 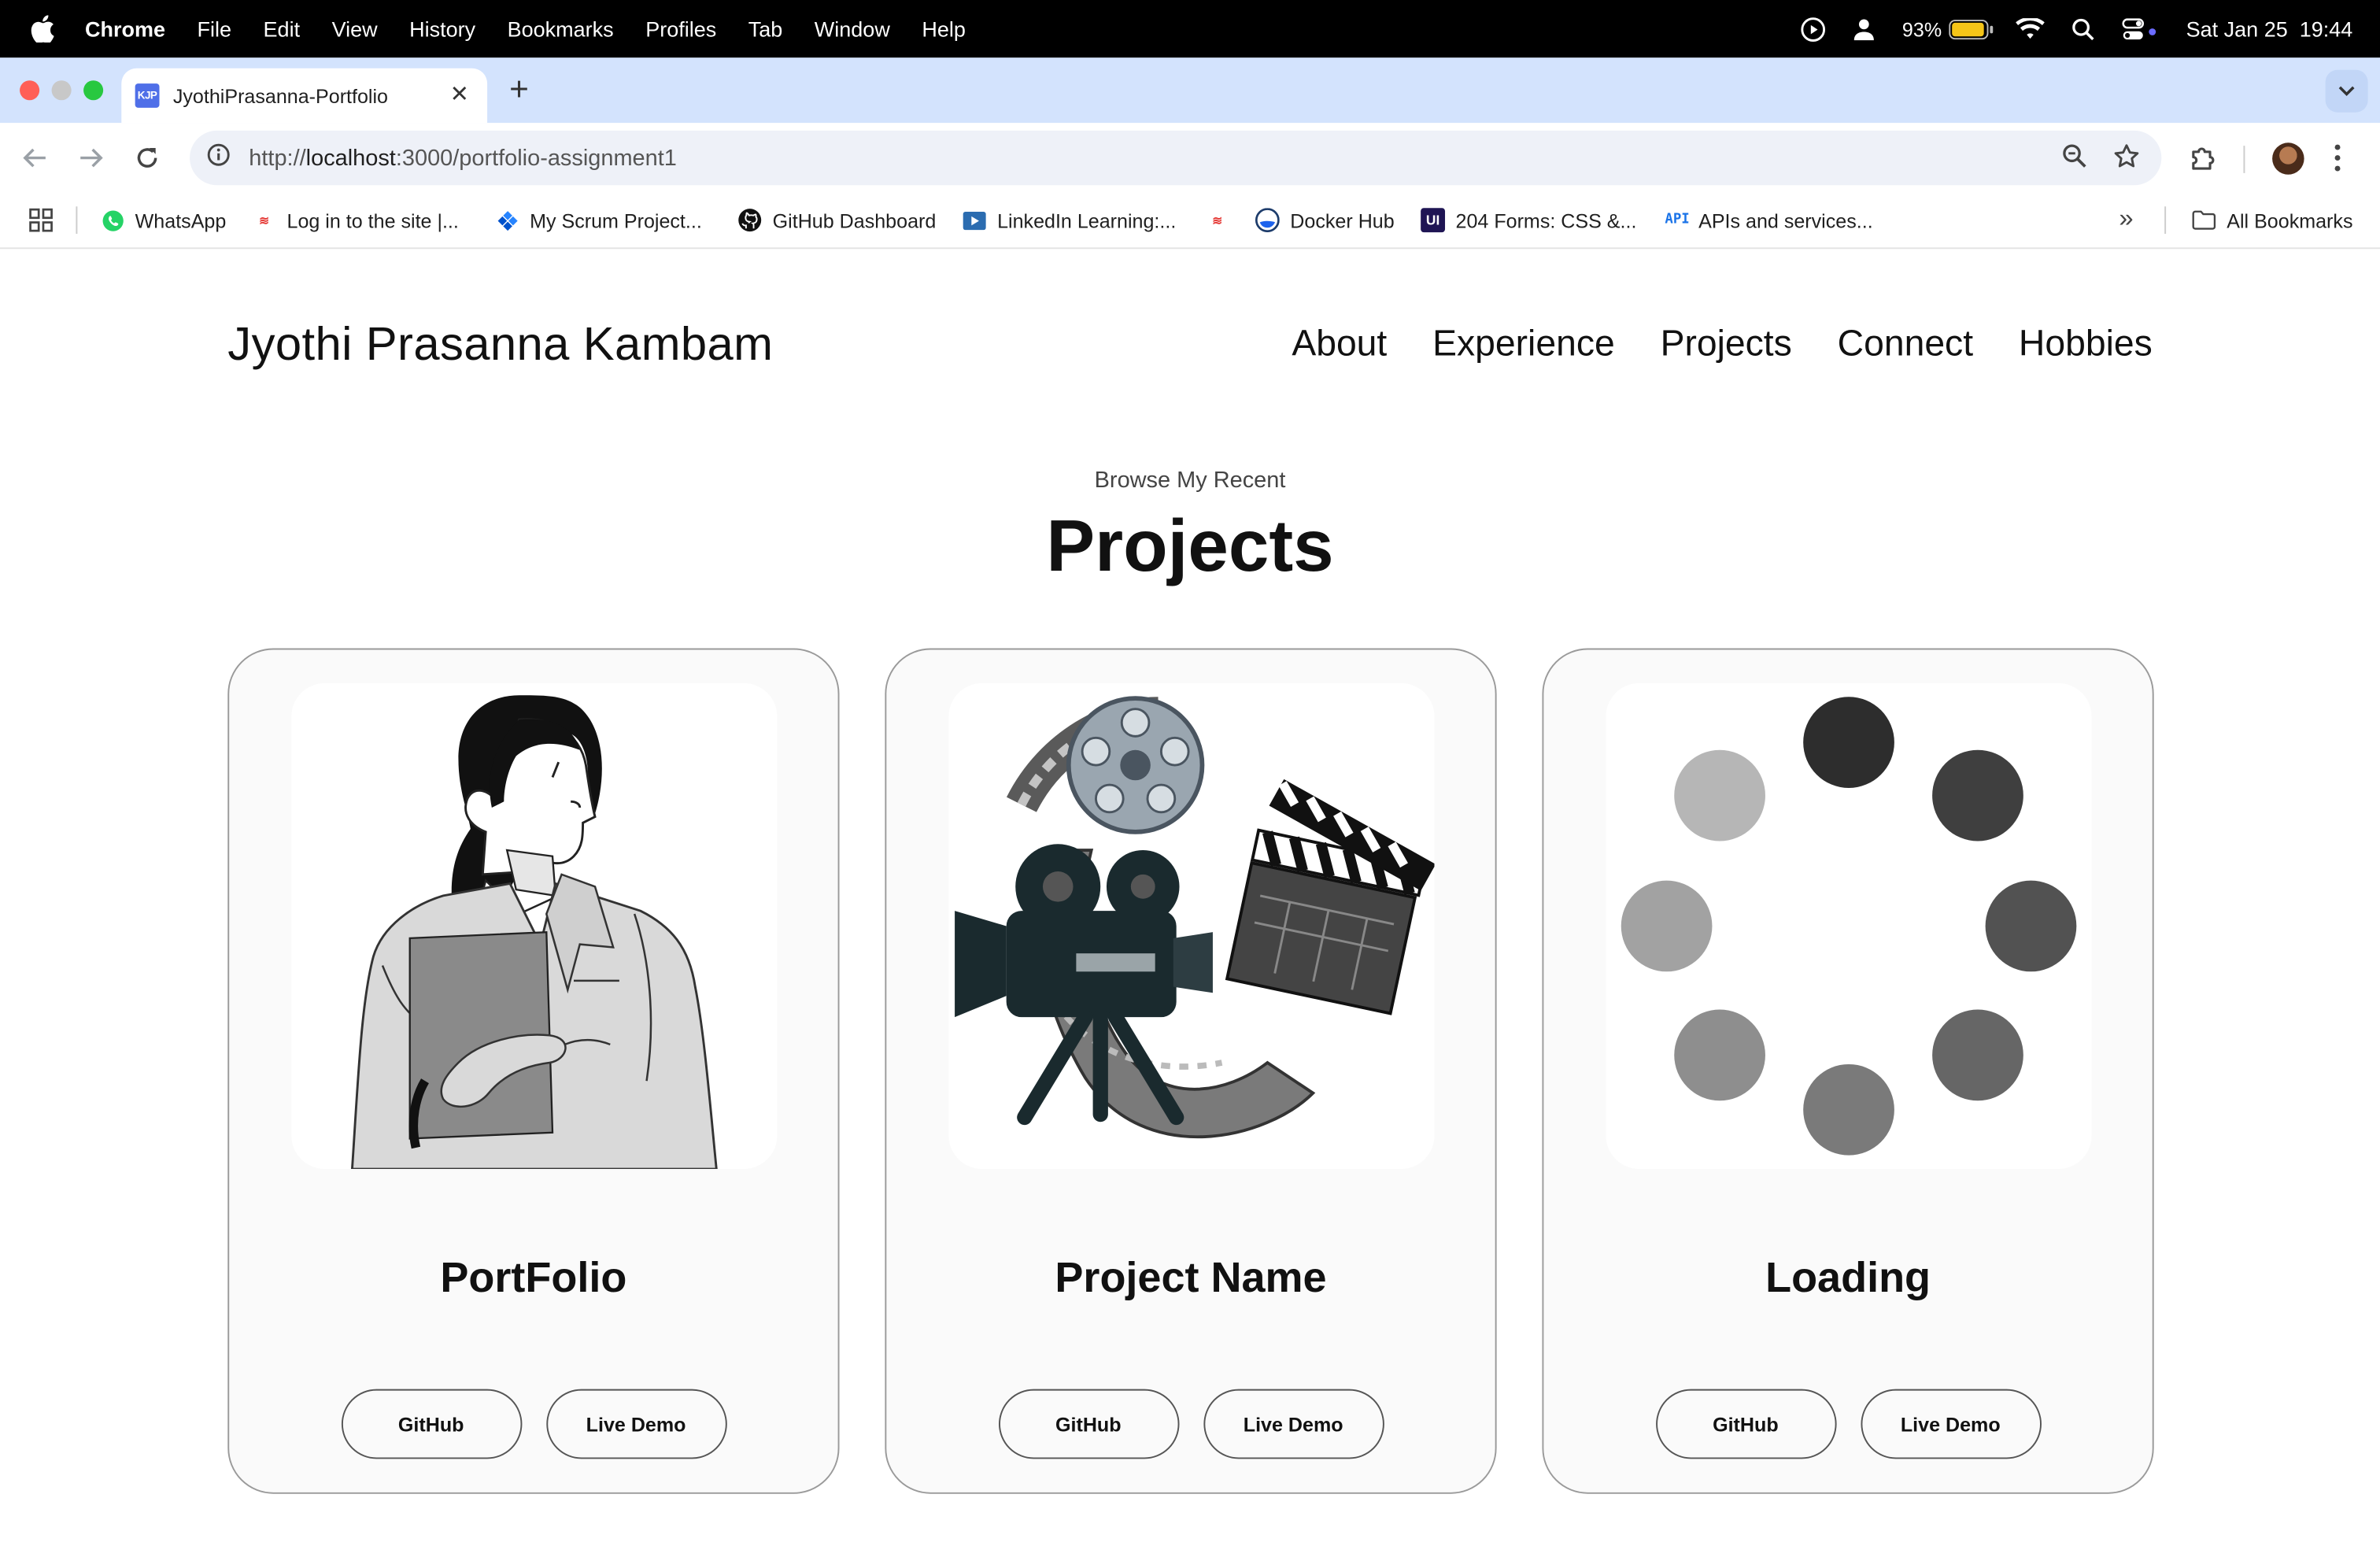 What do you see at coordinates (125, 29) in the screenshot?
I see `menu-app-name: Chrome` at bounding box center [125, 29].